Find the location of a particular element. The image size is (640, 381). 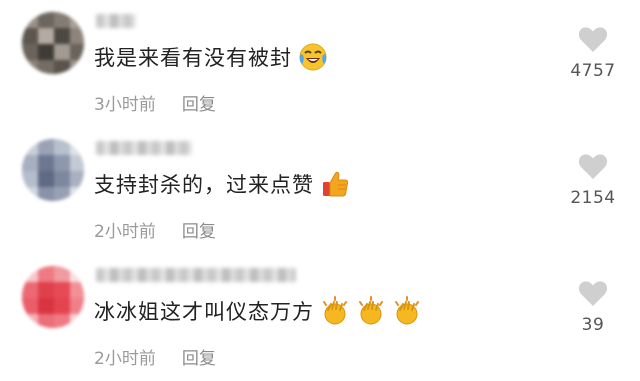

laughing-tears-face-icon is located at coordinates (313, 57).